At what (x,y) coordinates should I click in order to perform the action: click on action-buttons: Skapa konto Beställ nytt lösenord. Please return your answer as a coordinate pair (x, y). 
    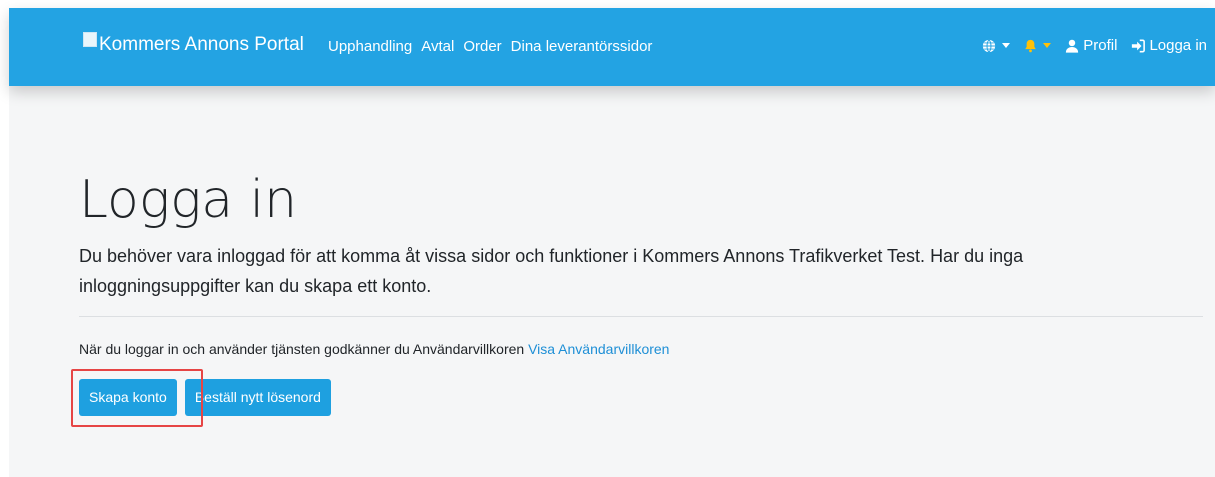
    Looking at the image, I should click on (637, 397).